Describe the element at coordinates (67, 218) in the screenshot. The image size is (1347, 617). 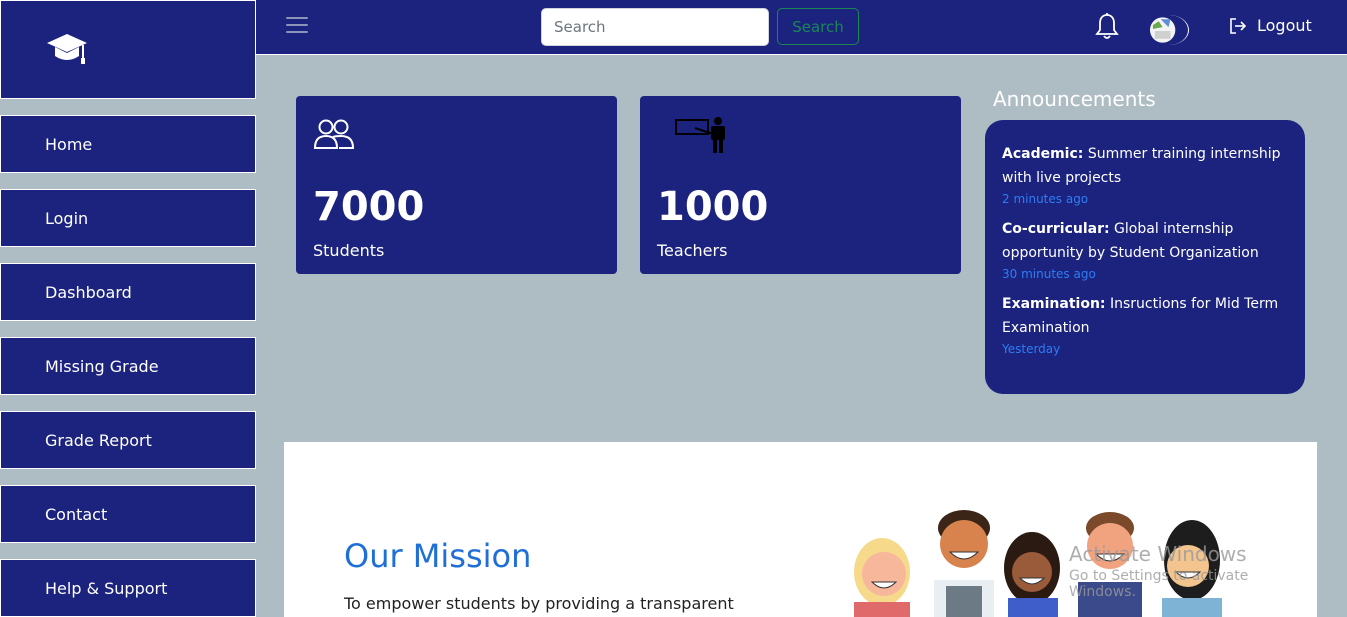
I see `sidebar-item-label: Login` at that location.